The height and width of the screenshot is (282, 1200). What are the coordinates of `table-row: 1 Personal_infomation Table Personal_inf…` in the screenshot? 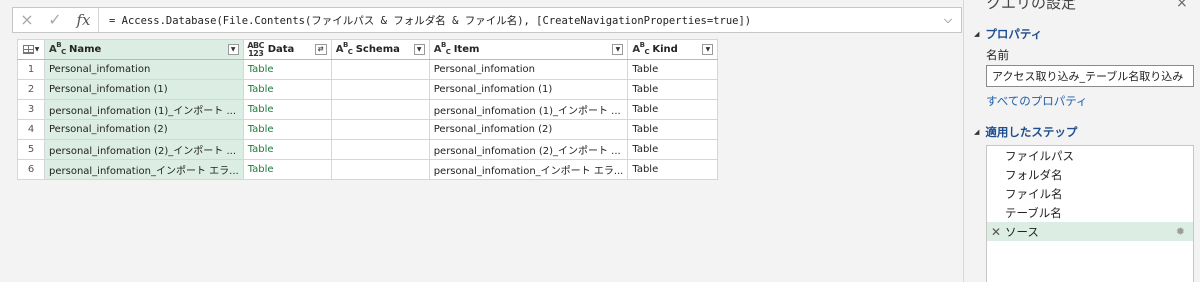 It's located at (368, 69).